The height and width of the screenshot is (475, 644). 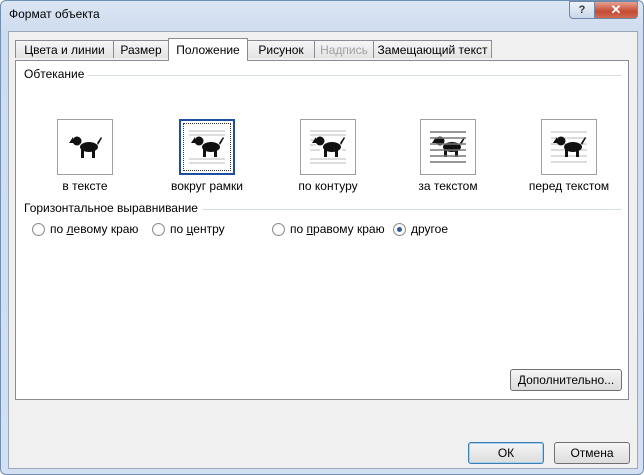 I want to click on tab-text-box: Надпись, so click(x=344, y=49).